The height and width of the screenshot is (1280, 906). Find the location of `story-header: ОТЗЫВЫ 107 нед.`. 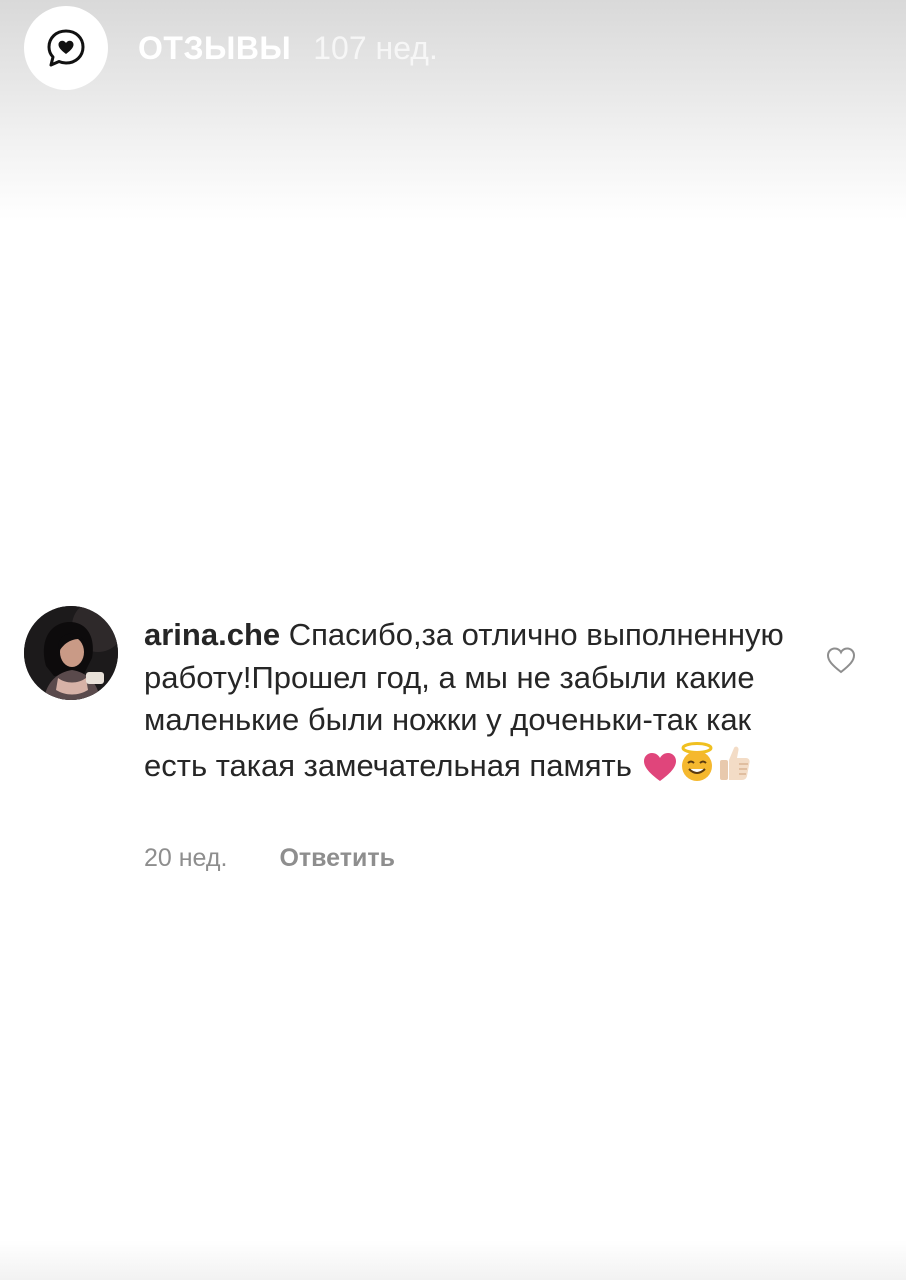

story-header: ОТЗЫВЫ 107 нед. is located at coordinates (231, 48).